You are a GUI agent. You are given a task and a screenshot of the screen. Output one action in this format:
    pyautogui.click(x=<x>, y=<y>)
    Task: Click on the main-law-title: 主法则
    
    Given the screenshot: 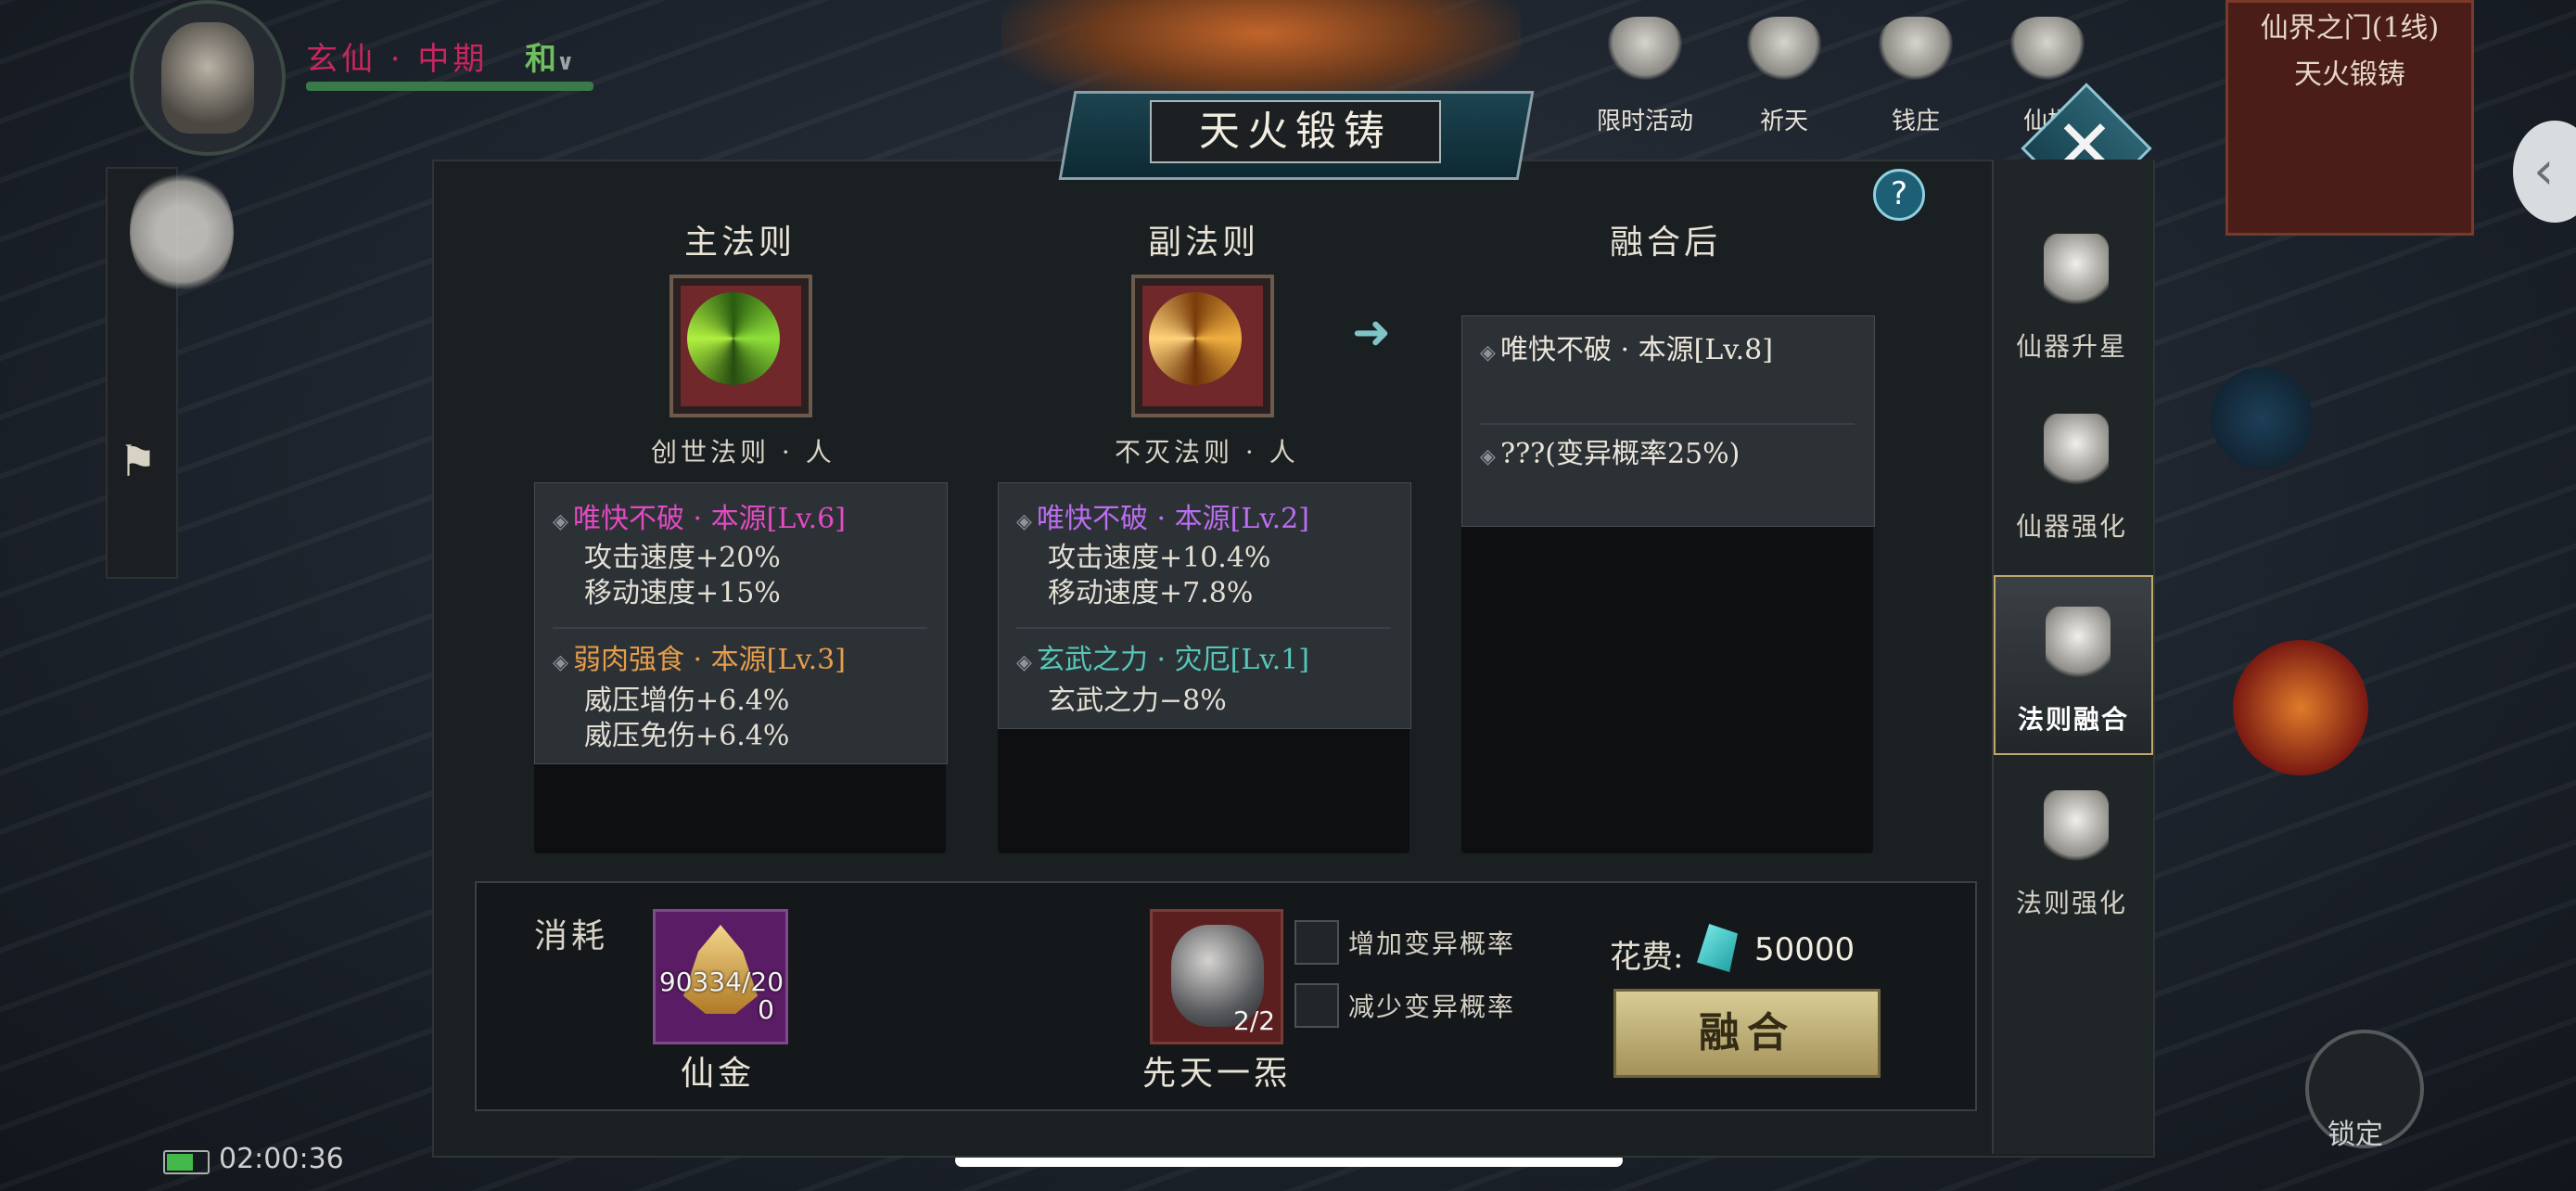 What is the action you would take?
    pyautogui.click(x=740, y=243)
    